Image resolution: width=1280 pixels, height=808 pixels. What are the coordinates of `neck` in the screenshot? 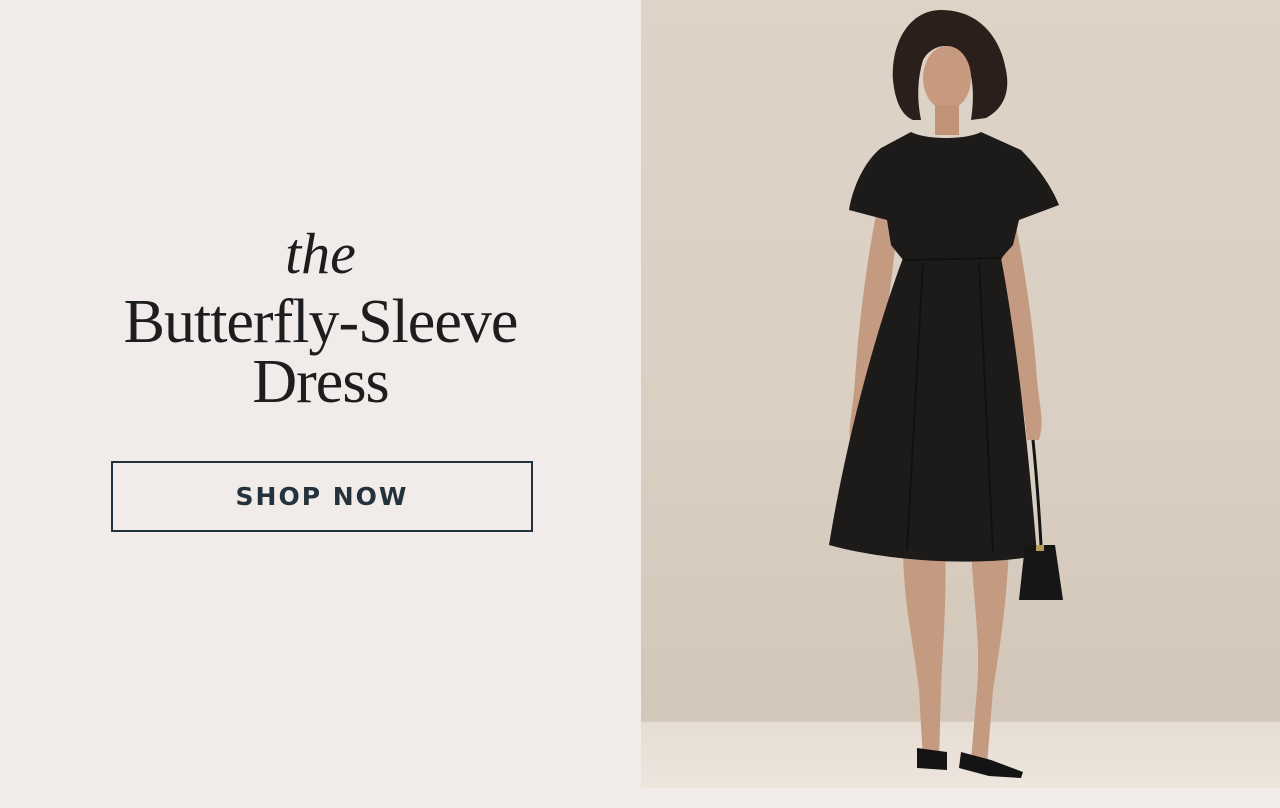 It's located at (947, 120).